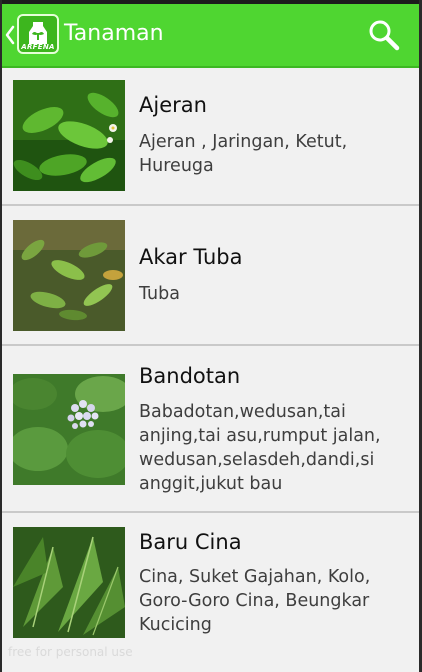 The width and height of the screenshot is (422, 672). I want to click on plant-name: Bandotan, so click(190, 376).